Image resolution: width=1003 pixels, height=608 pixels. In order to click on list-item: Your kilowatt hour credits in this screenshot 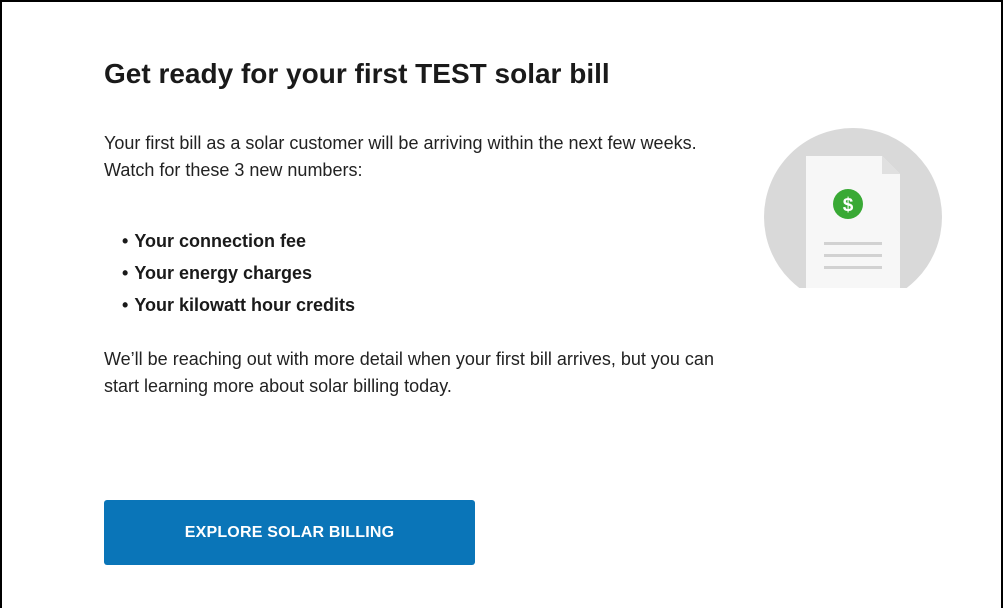, I will do `click(238, 305)`.